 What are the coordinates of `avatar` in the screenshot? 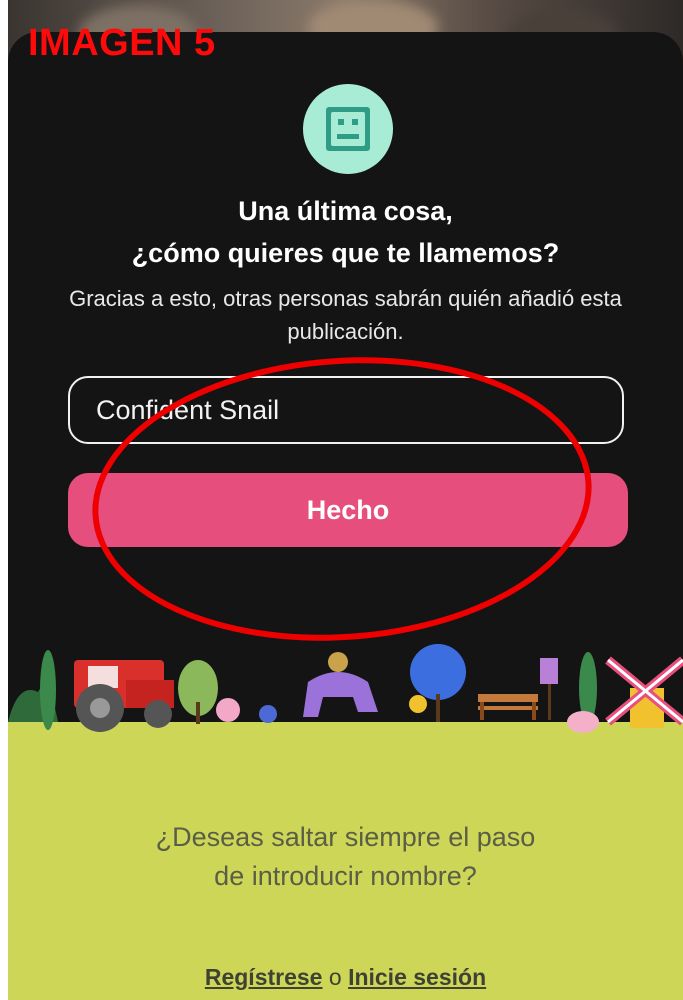 It's located at (348, 129).